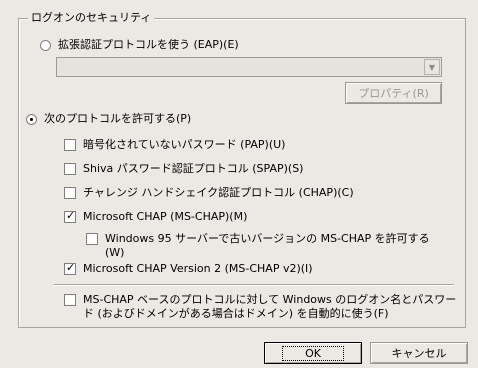  What do you see at coordinates (118, 118) in the screenshot?
I see `allow-protocols-radio-label: 次のプロトコルを許可する(P)` at bounding box center [118, 118].